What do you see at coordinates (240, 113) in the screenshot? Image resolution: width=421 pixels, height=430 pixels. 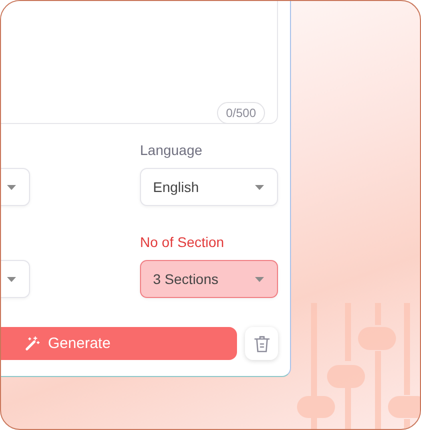 I see `character-counter: 0/500` at bounding box center [240, 113].